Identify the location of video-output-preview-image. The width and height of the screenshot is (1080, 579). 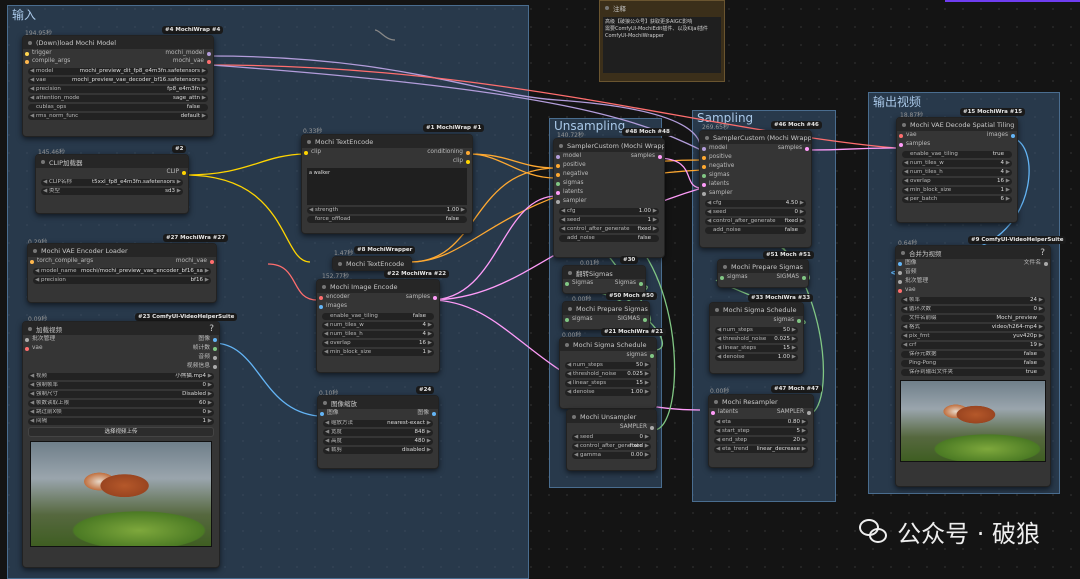
(973, 421).